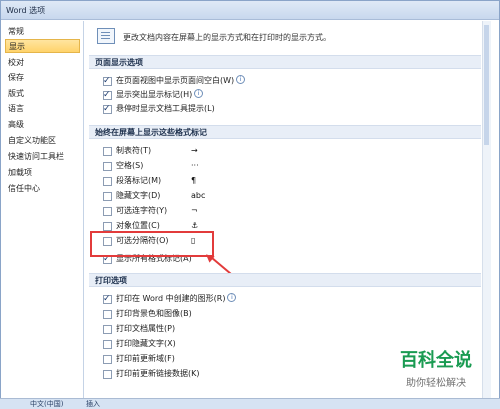 This screenshot has width=500, height=409. Describe the element at coordinates (107, 181) in the screenshot. I see `checkbox-paragraph-marks` at that location.